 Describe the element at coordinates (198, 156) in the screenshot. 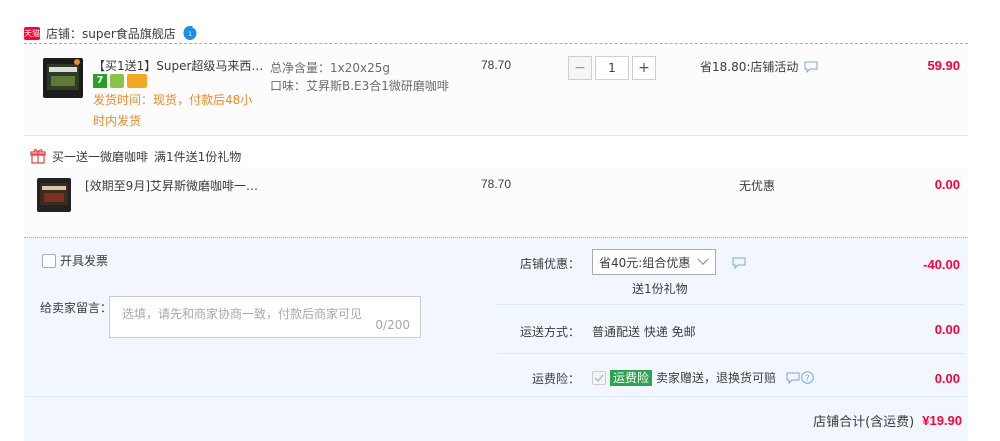

I see `gift-rule: 满1件送1份礼物` at that location.